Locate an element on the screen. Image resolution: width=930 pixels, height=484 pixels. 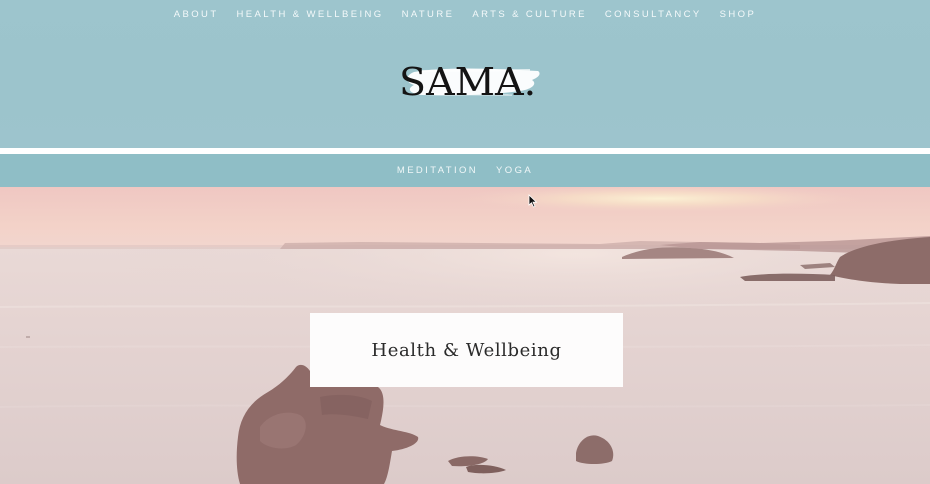
nav-item-nature: NATURE is located at coordinates (428, 15).